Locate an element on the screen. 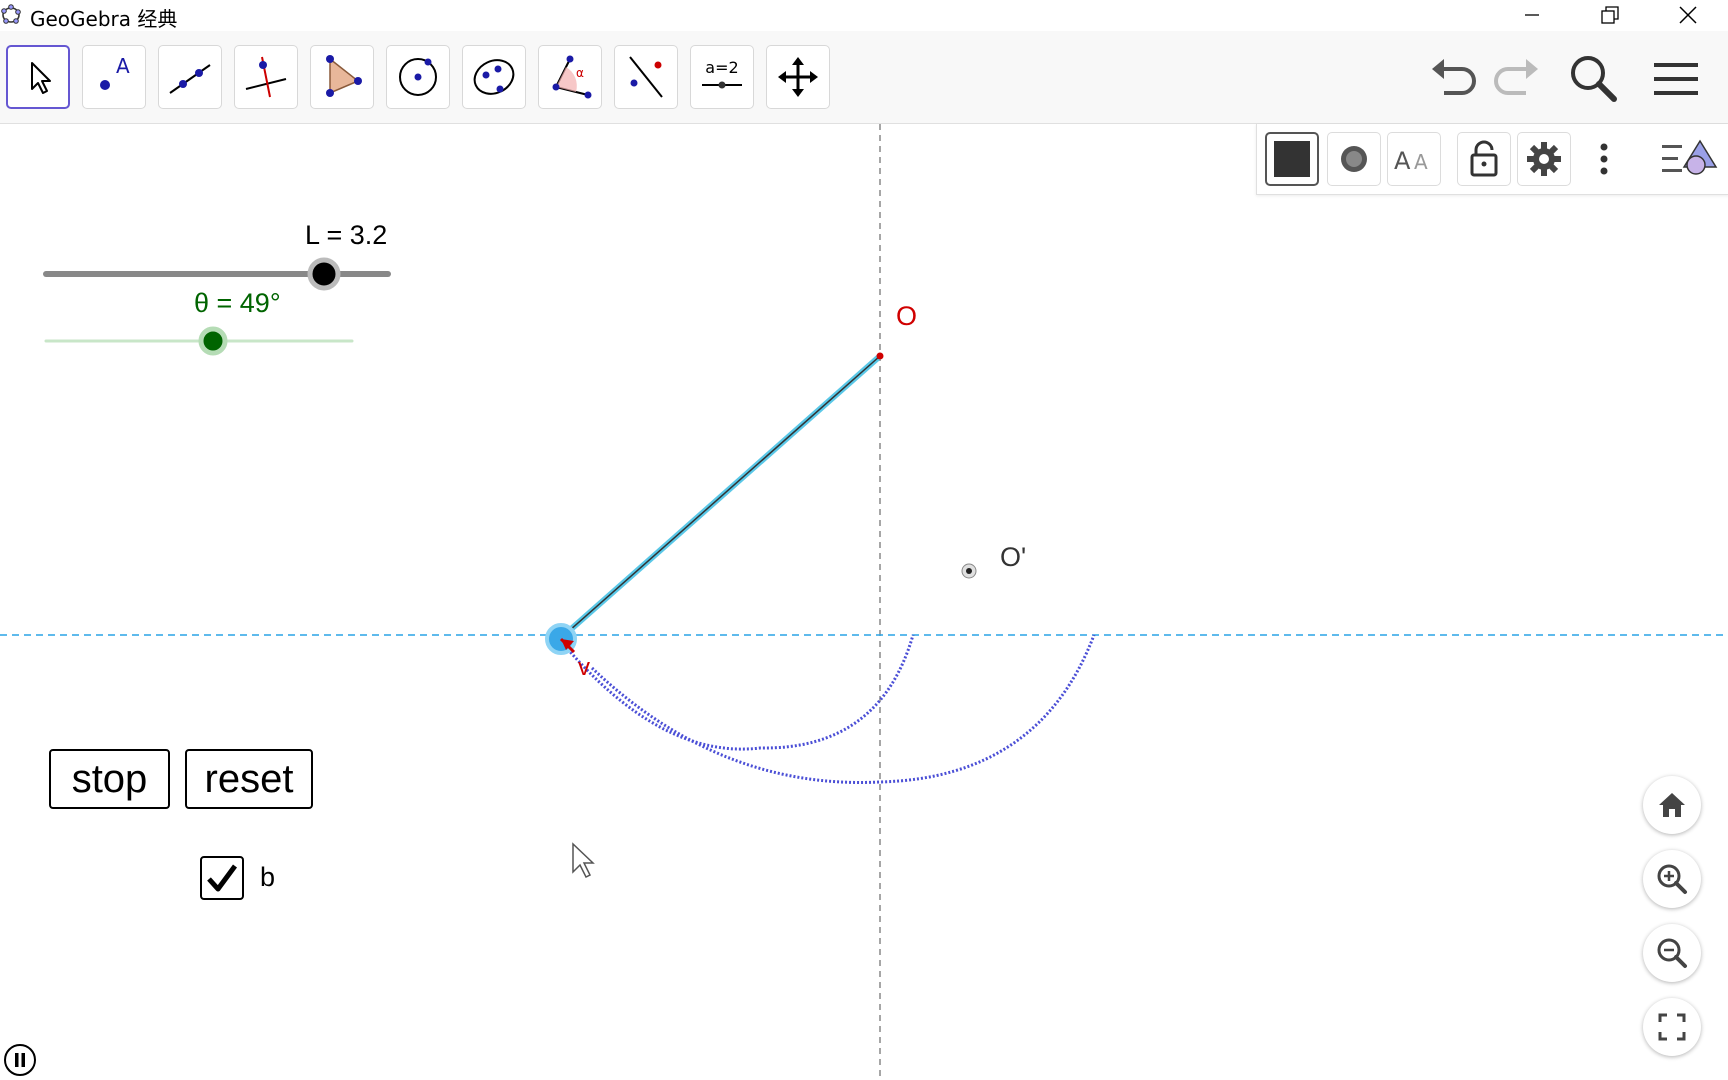 The height and width of the screenshot is (1080, 1728). close-icon is located at coordinates (1688, 15).